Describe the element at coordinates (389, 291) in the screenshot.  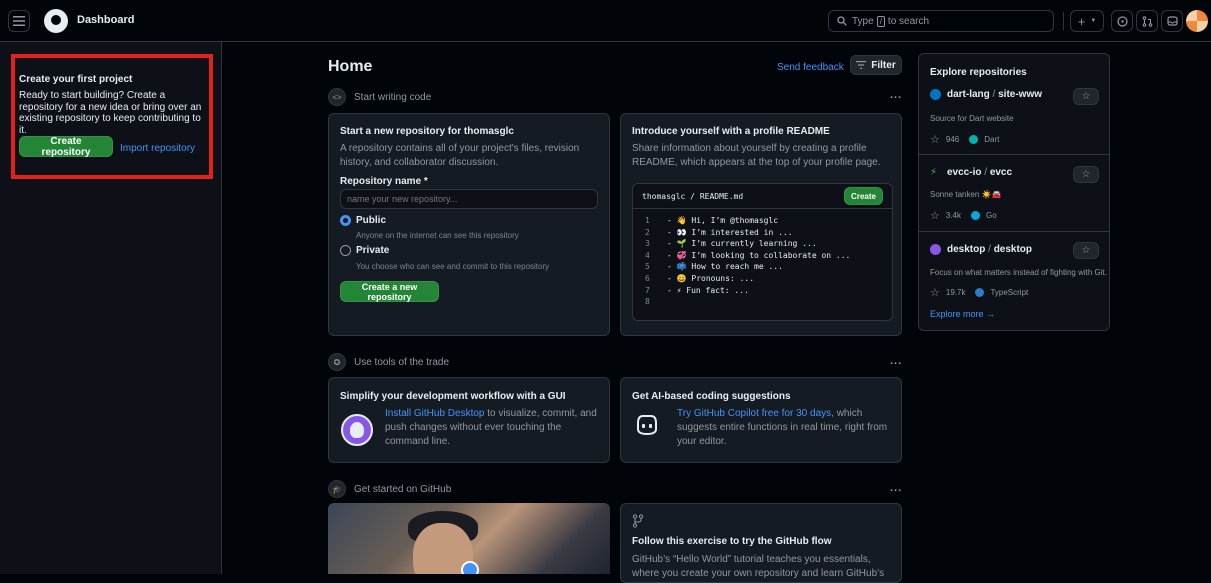
I see `create-new-repository-button: Create a new repository` at that location.